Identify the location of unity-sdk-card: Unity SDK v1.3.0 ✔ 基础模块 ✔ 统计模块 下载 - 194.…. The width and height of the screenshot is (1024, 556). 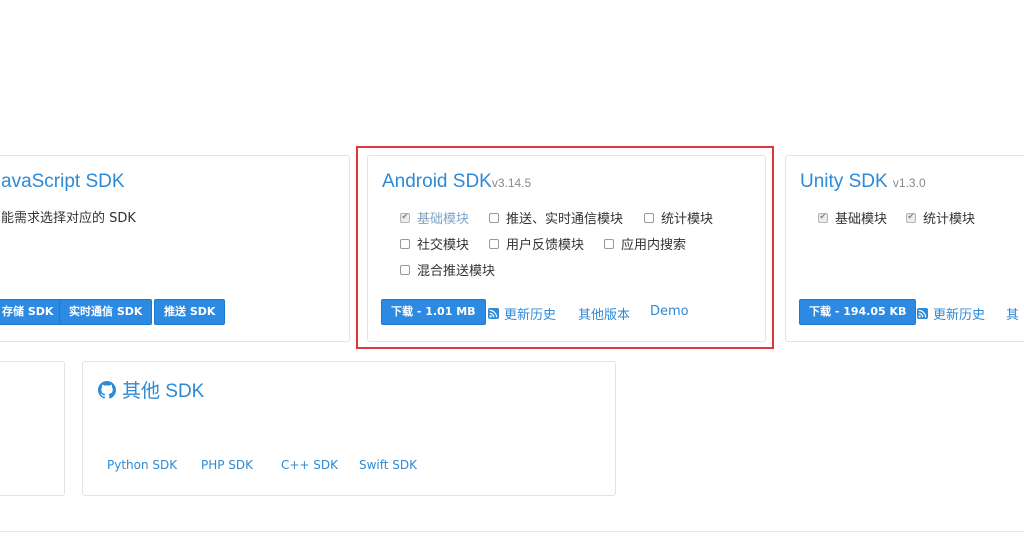
(904, 248).